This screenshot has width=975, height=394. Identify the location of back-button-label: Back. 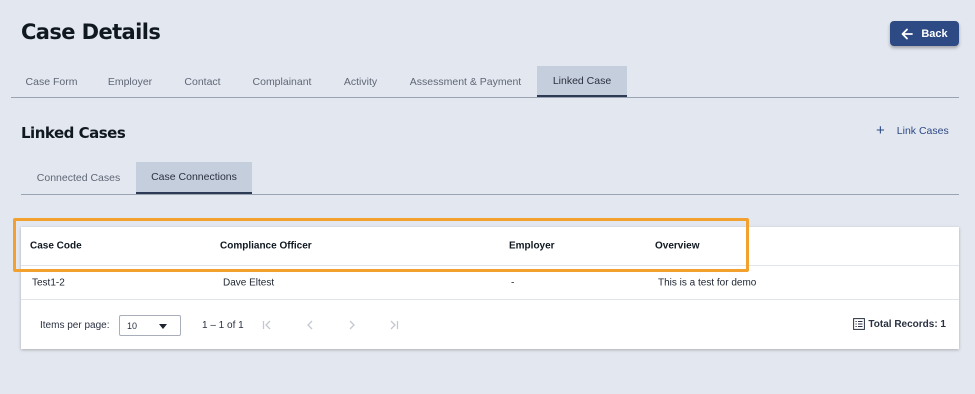
(934, 33).